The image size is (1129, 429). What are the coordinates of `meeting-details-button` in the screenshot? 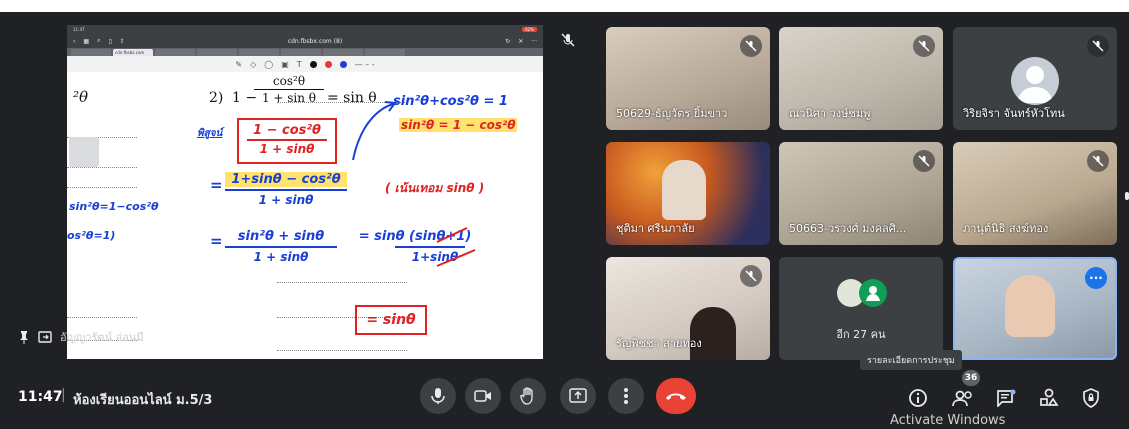 It's located at (918, 398).